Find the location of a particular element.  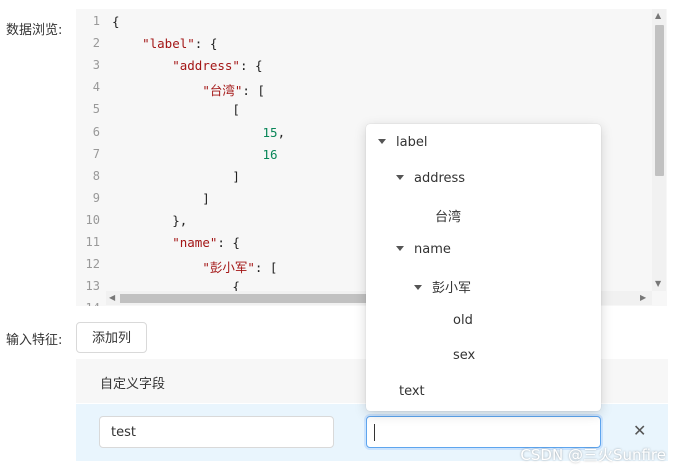

code-token: , is located at coordinates (281, 132).